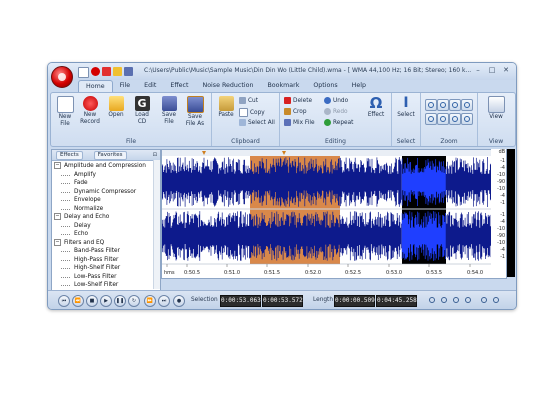 Image resolution: width=540 pixels, height=405 pixels. What do you see at coordinates (69, 155) in the screenshot?
I see `tab-effects: Effects` at bounding box center [69, 155].